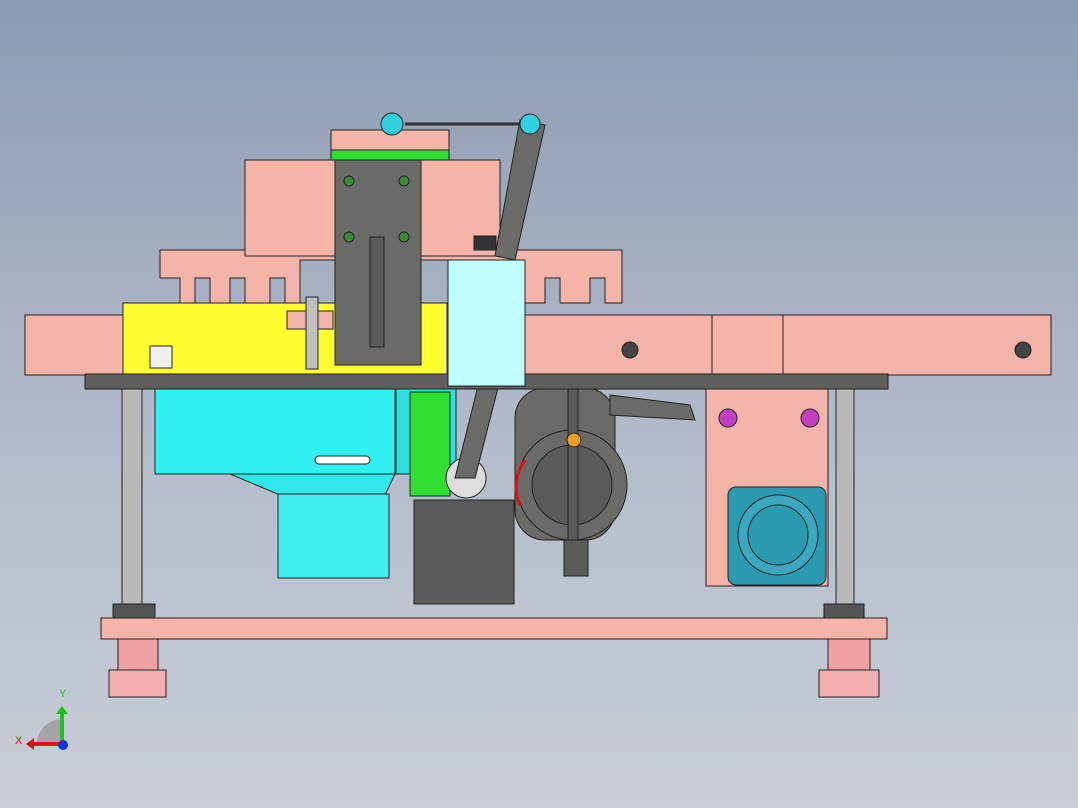  I want to click on axis-triad: Y X, so click(41, 719).